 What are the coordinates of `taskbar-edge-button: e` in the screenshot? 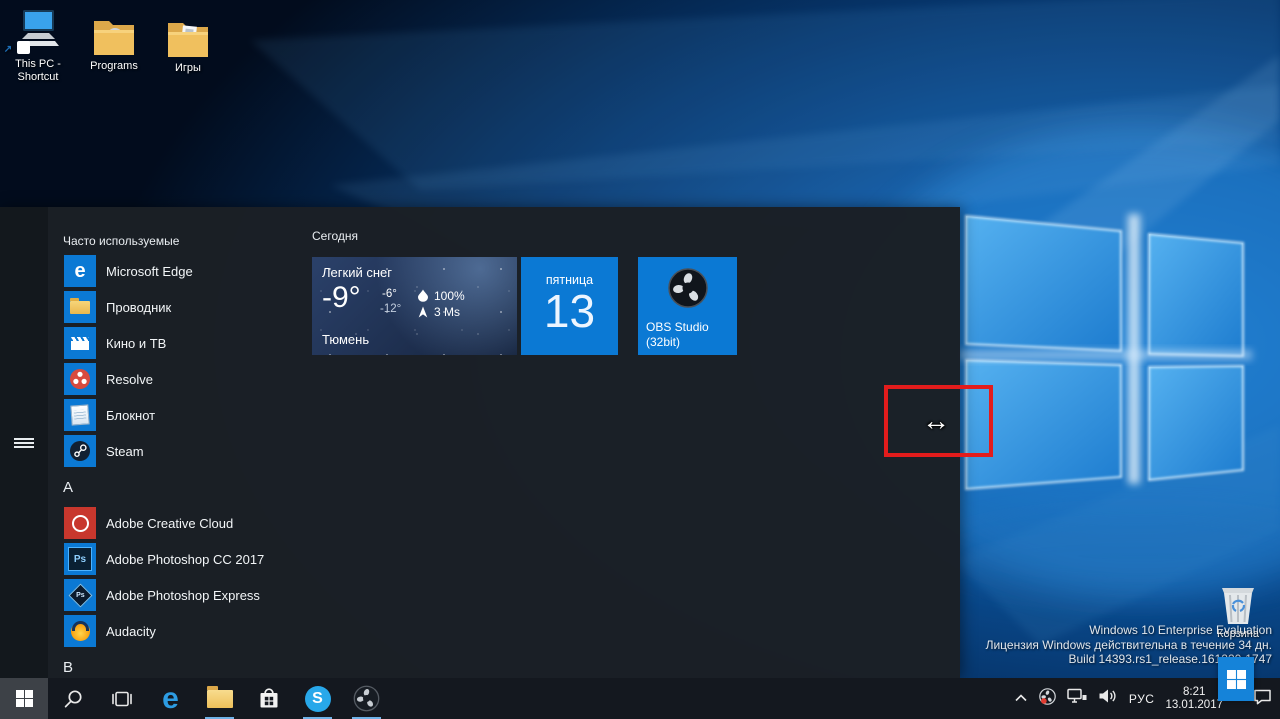 It's located at (170, 698).